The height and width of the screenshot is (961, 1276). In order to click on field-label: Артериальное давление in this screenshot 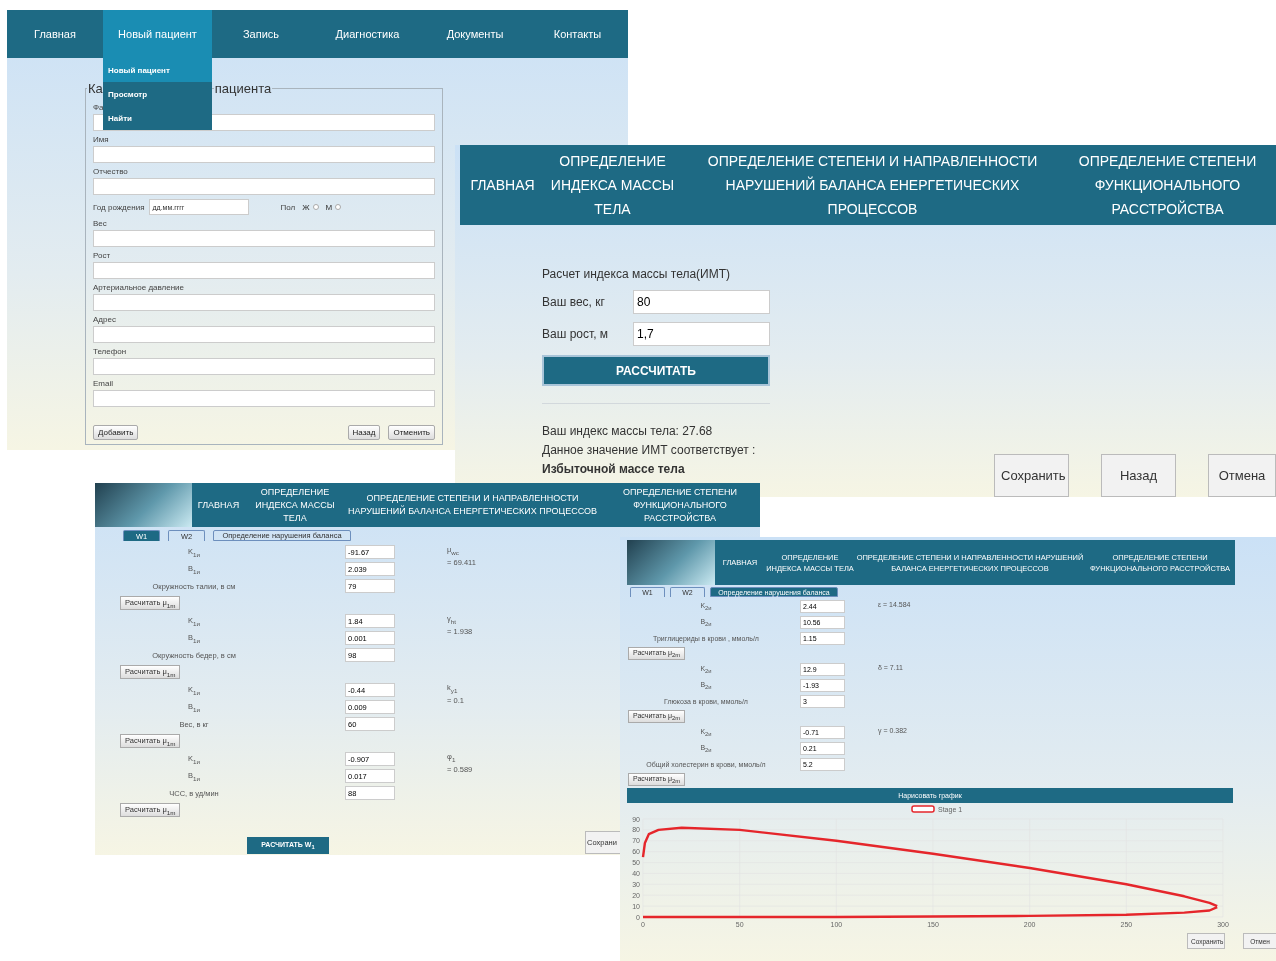, I will do `click(139, 287)`.